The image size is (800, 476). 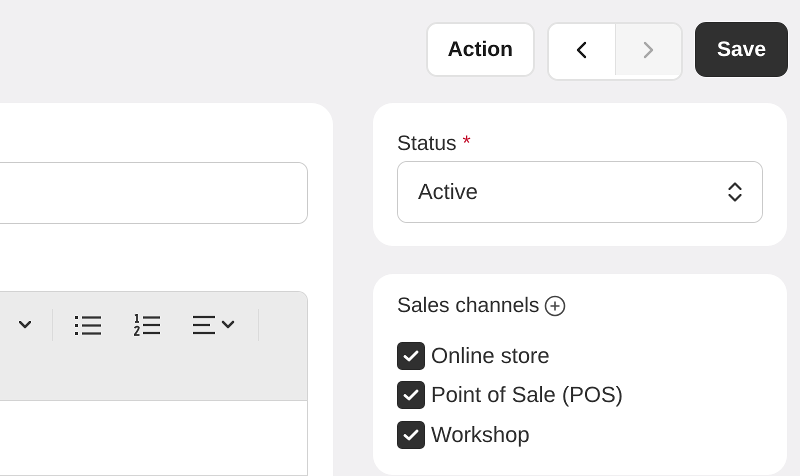 What do you see at coordinates (735, 192) in the screenshot?
I see `up-down-chevron-icon` at bounding box center [735, 192].